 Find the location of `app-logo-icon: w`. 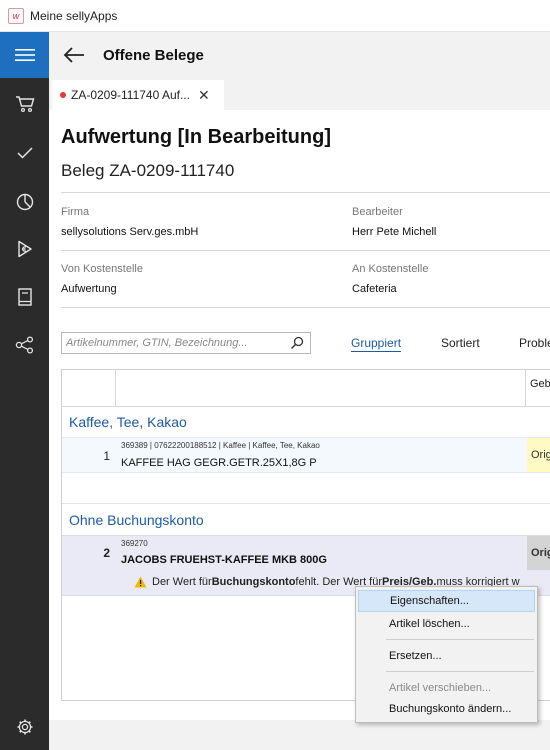

app-logo-icon: w is located at coordinates (16, 15).